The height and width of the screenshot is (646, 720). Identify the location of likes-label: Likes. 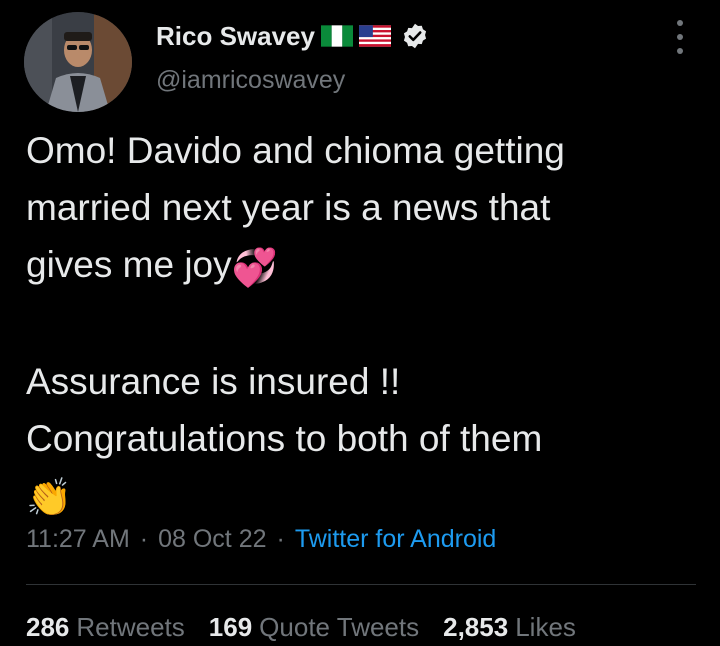
(545, 627).